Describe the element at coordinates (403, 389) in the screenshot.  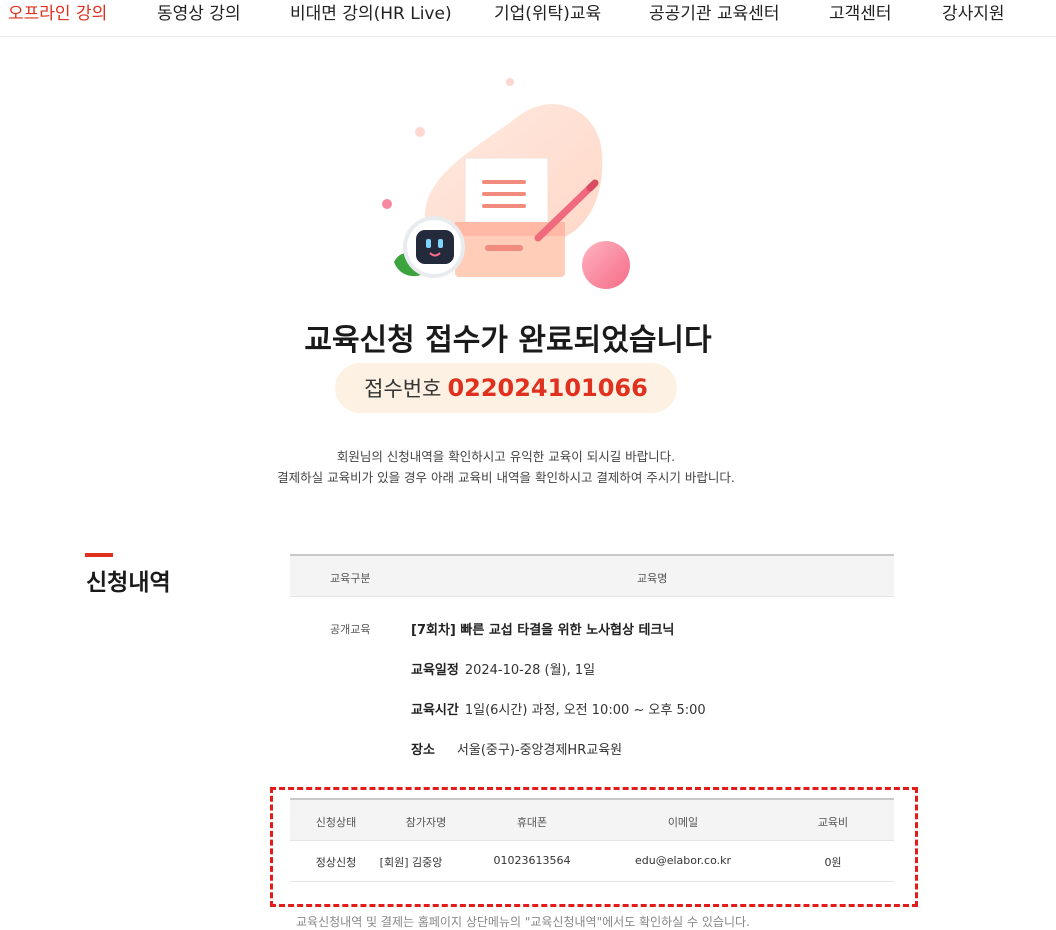
I see `receipt-label: 접수번호` at that location.